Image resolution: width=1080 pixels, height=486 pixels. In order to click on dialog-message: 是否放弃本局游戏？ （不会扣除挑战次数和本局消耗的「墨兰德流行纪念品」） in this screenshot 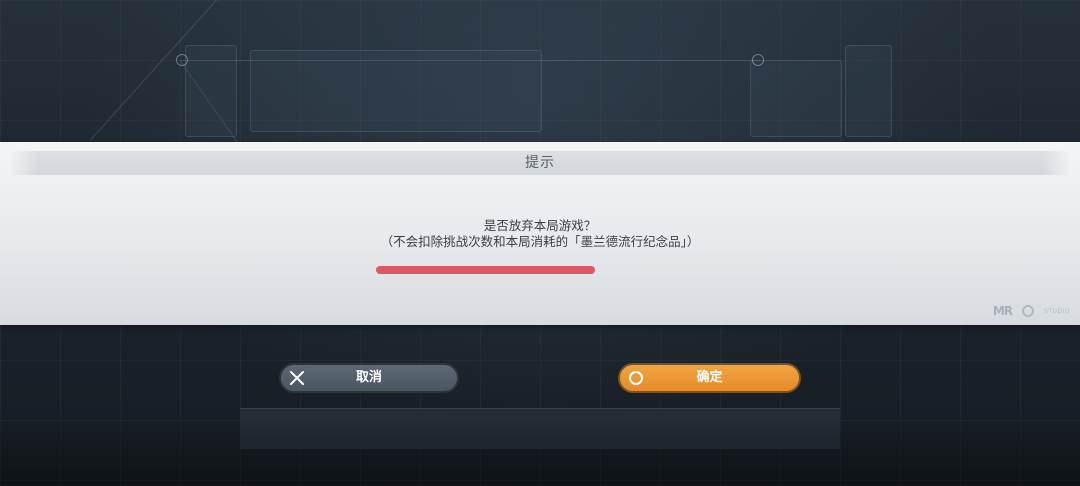, I will do `click(540, 234)`.